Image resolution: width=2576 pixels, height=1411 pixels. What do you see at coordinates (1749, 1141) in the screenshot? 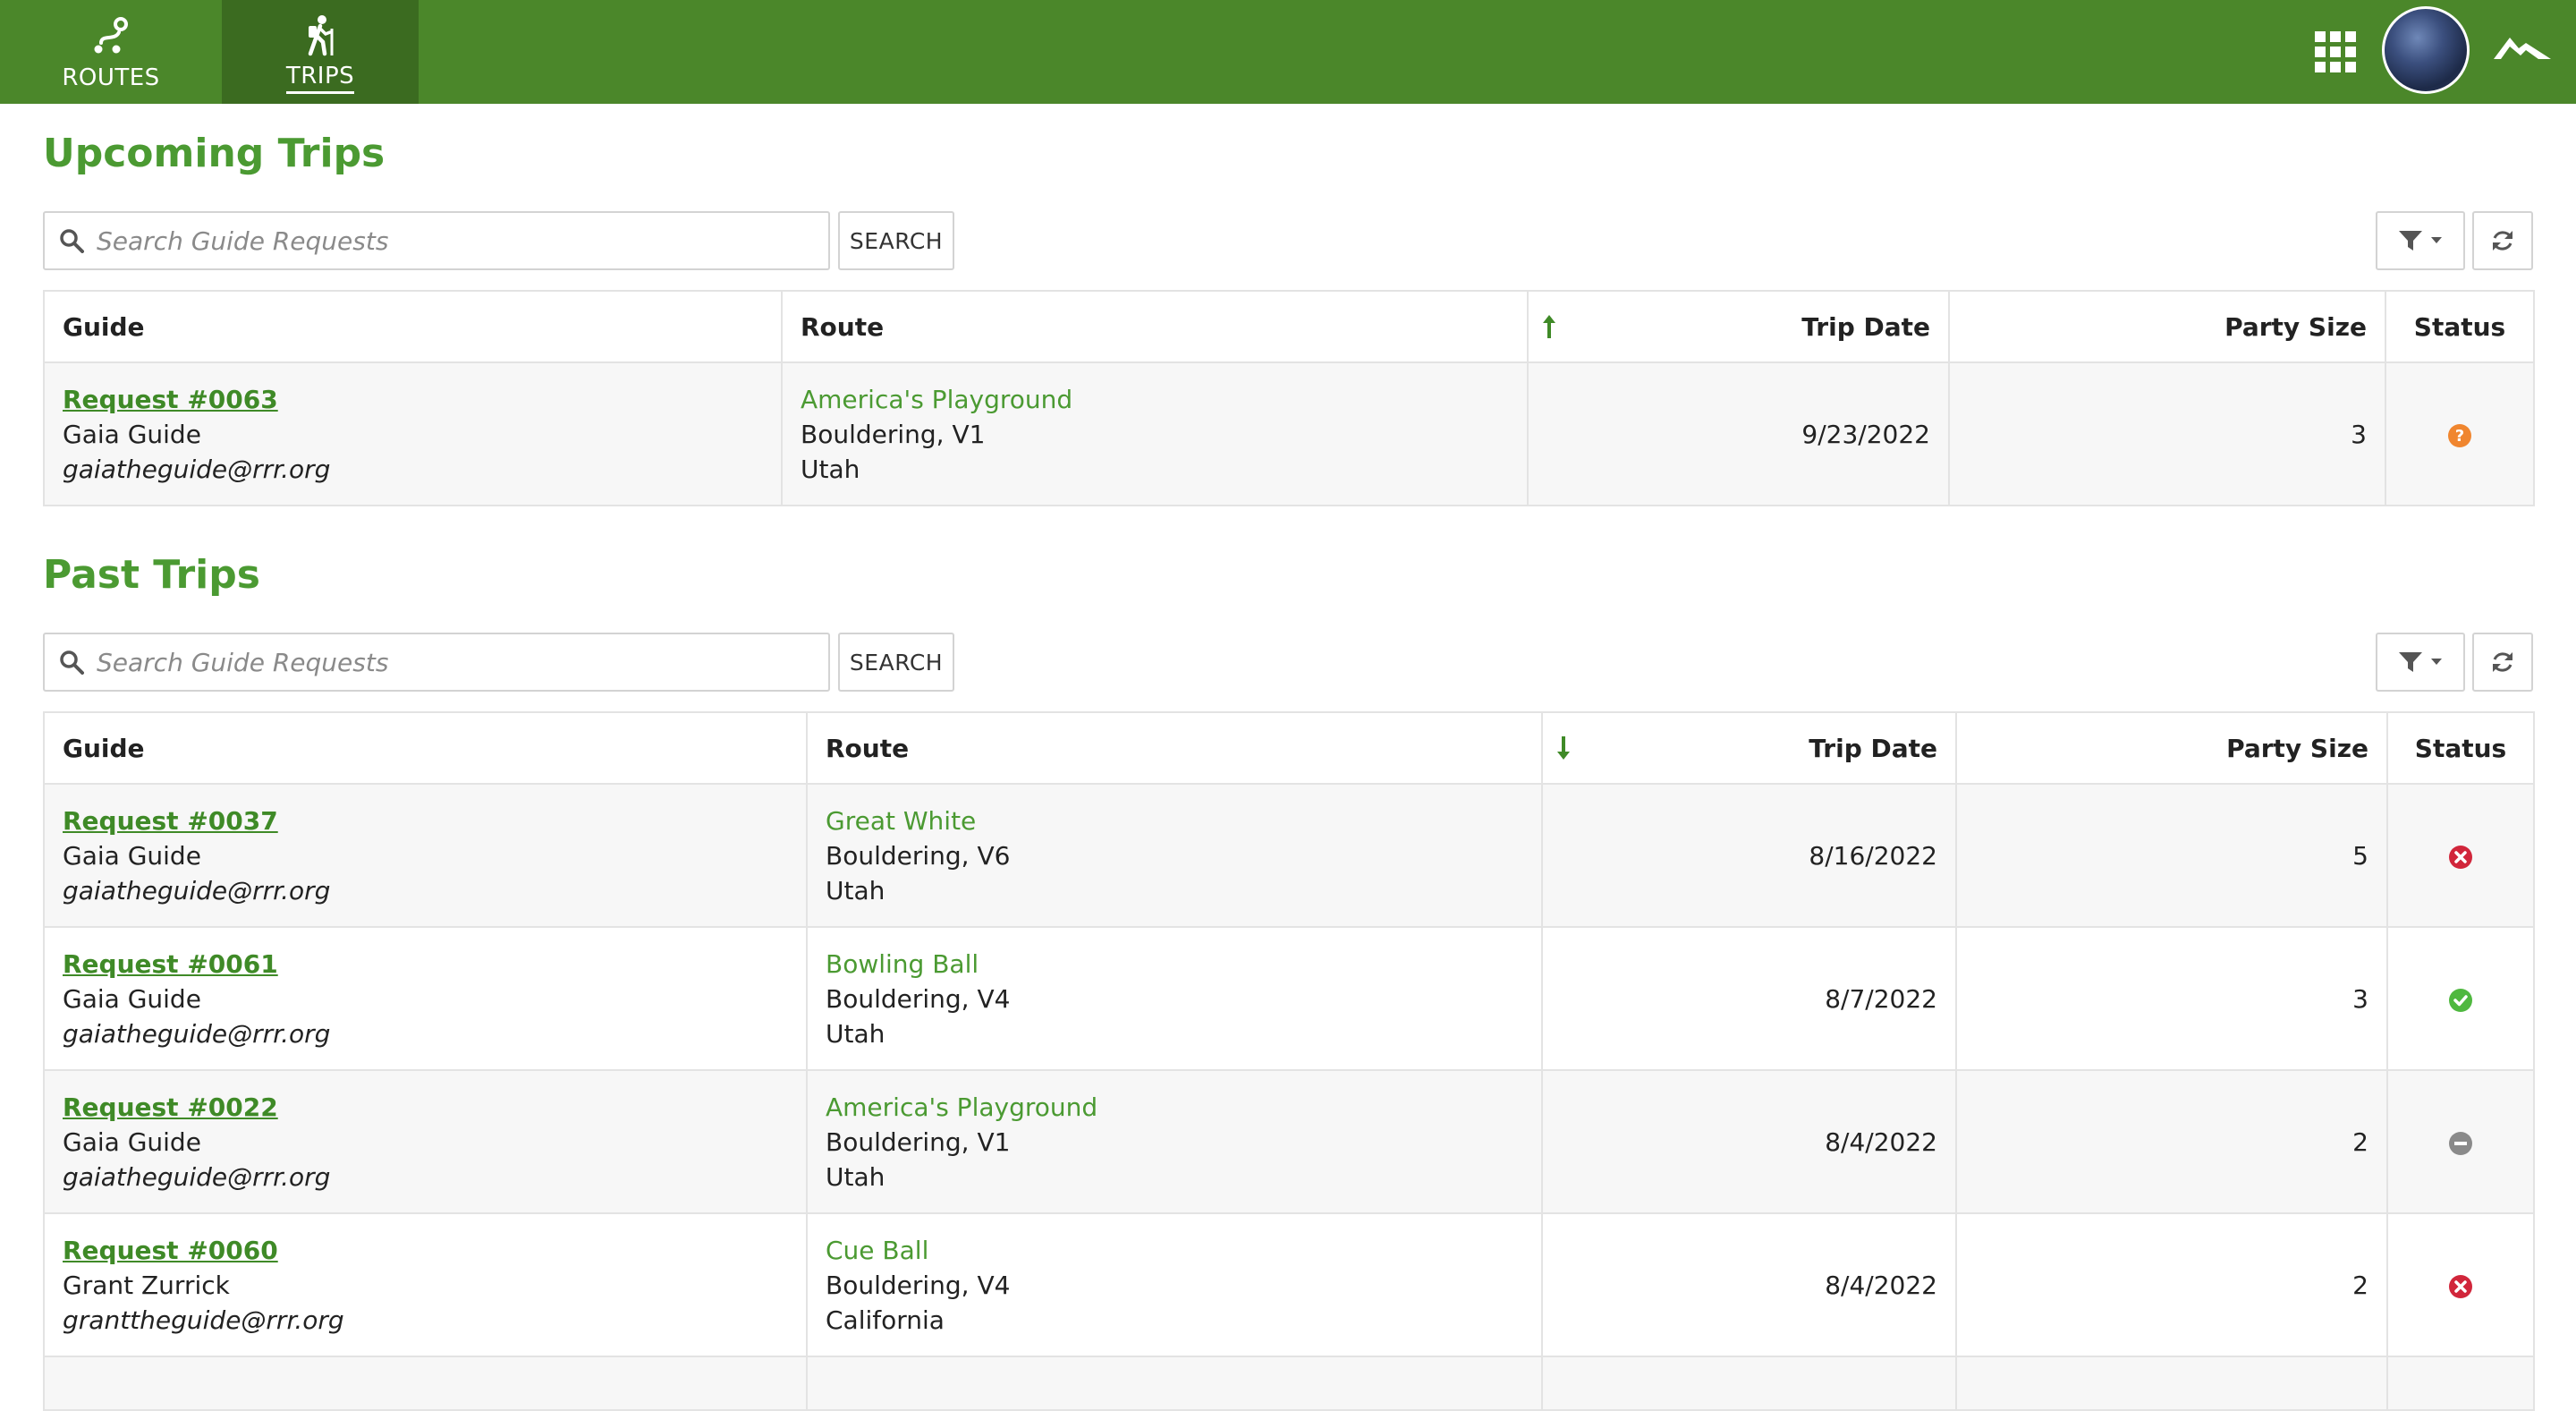
I see `trip-date: 8/4/2022` at bounding box center [1749, 1141].